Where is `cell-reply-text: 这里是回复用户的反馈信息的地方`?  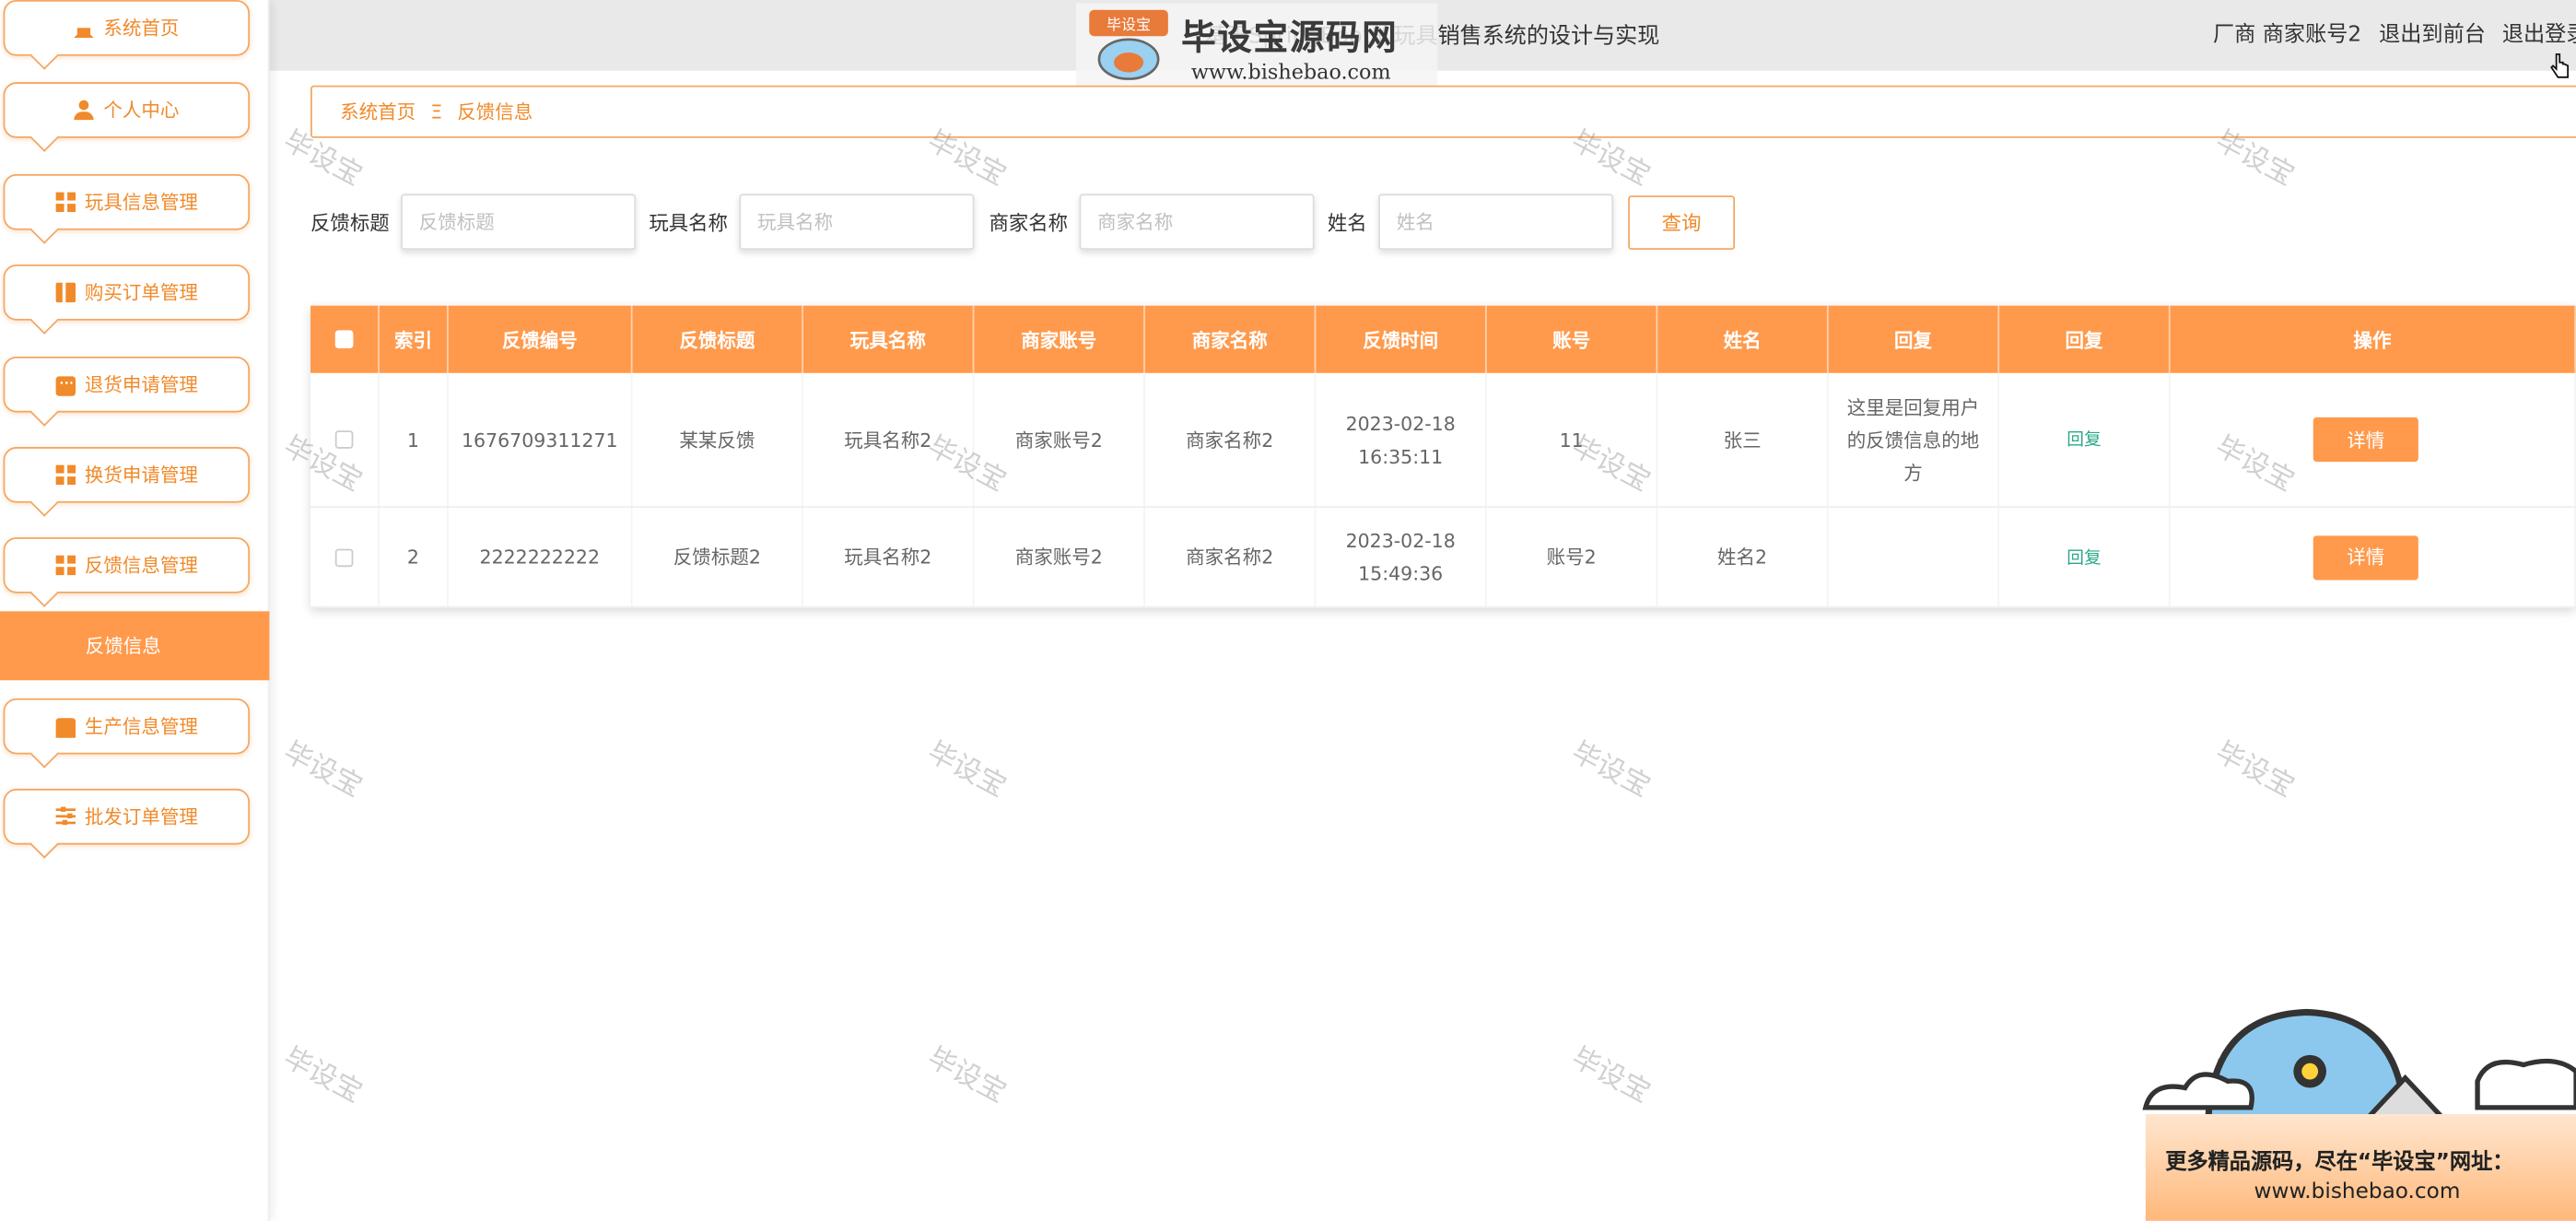 cell-reply-text: 这里是回复用户的反馈信息的地方 is located at coordinates (1914, 439).